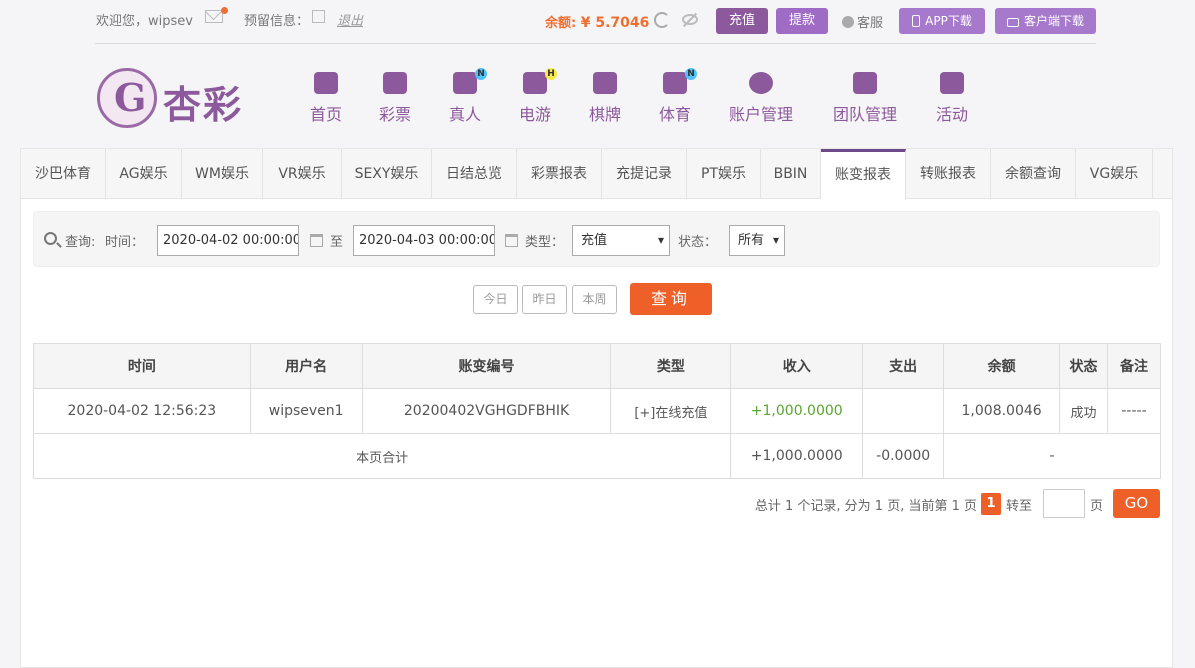 The width and height of the screenshot is (1195, 668). Describe the element at coordinates (350, 19) in the screenshot. I see `logout-link: 退出` at that location.